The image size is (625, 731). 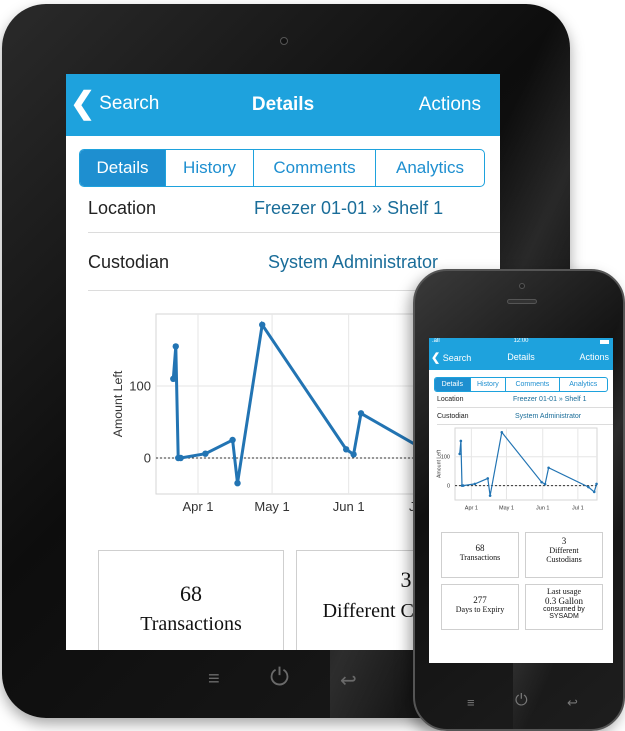 I want to click on custodian-value: System Administrator, so click(x=353, y=262).